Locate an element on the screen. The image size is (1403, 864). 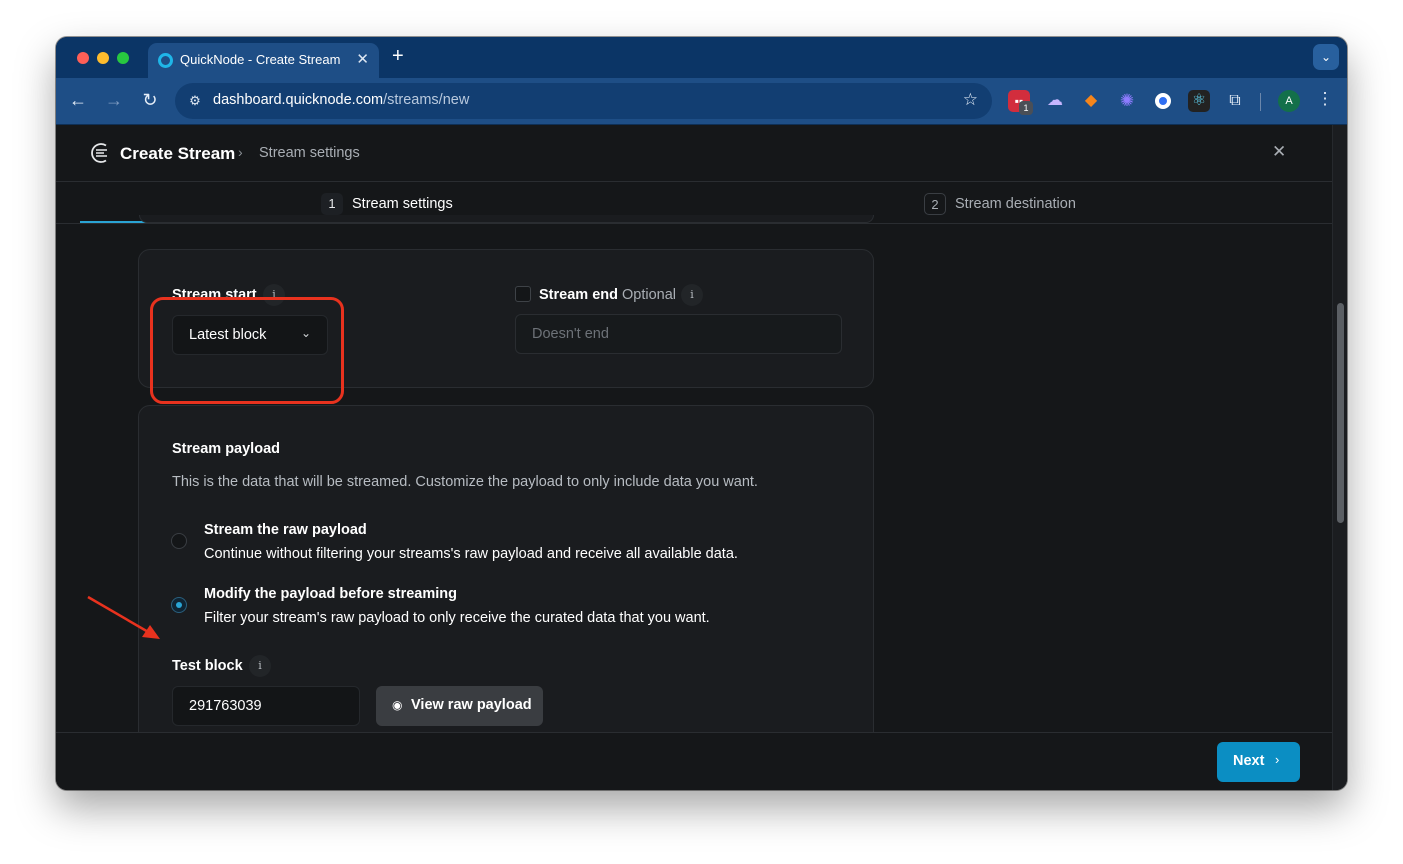
step-number: 1 is located at coordinates (332, 204).